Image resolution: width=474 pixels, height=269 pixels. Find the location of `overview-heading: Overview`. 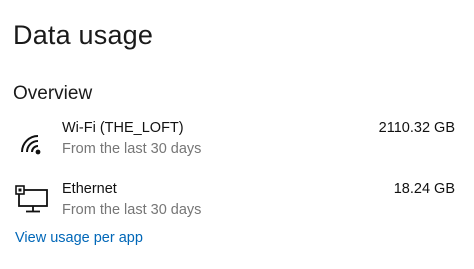

overview-heading: Overview is located at coordinates (53, 93).